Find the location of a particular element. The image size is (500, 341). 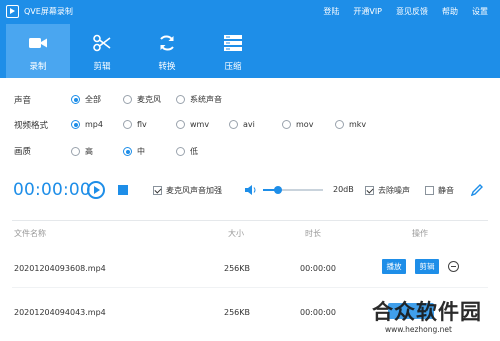

tab-compress: 压缩 is located at coordinates (233, 51).